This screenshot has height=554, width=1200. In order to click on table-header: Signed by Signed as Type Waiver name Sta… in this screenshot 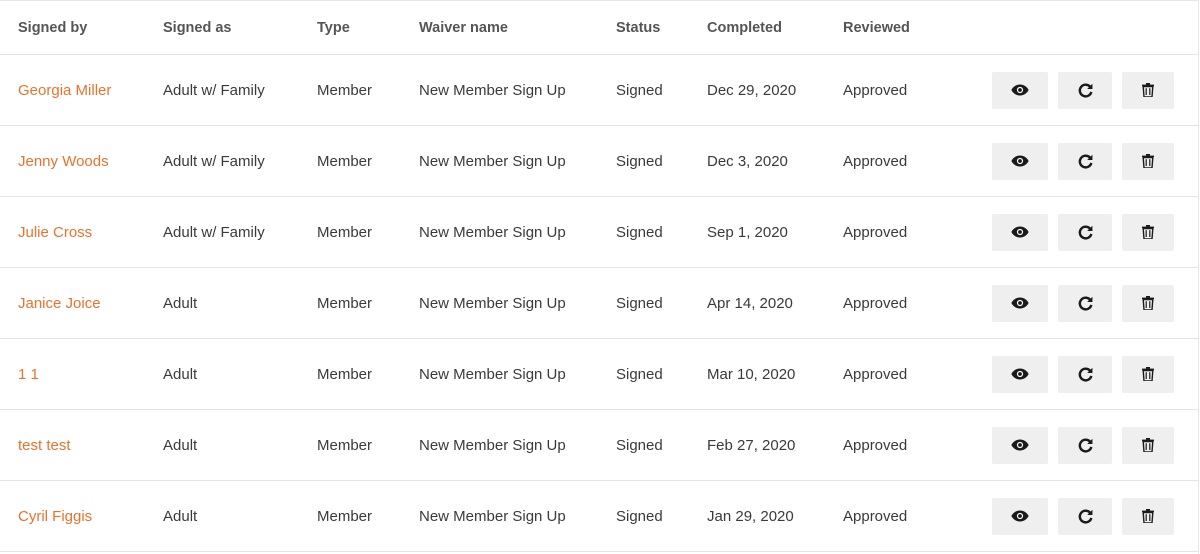, I will do `click(599, 27)`.